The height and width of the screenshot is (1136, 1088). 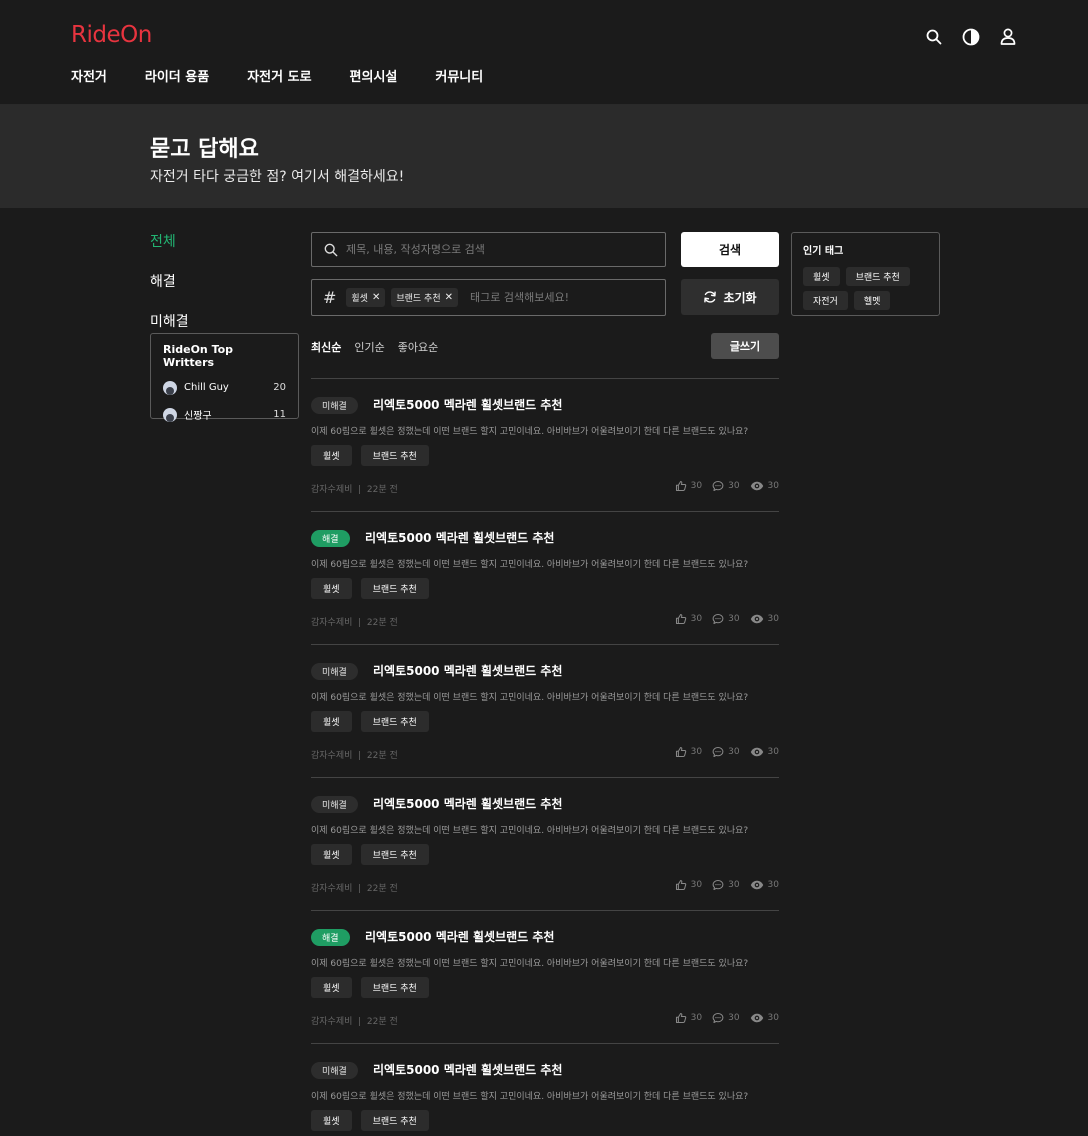 I want to click on reset-button: 초기화, so click(x=730, y=297).